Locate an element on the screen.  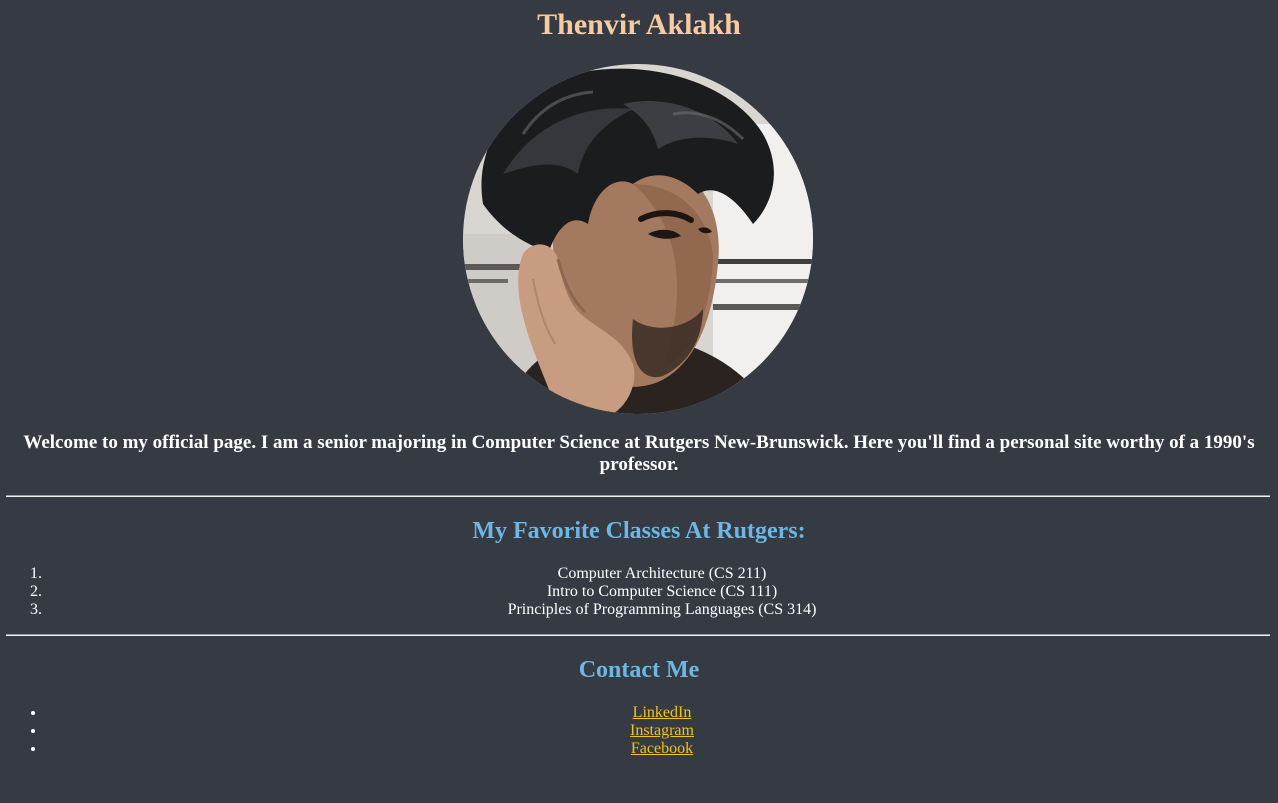
instagram-link: Instagram is located at coordinates (662, 730).